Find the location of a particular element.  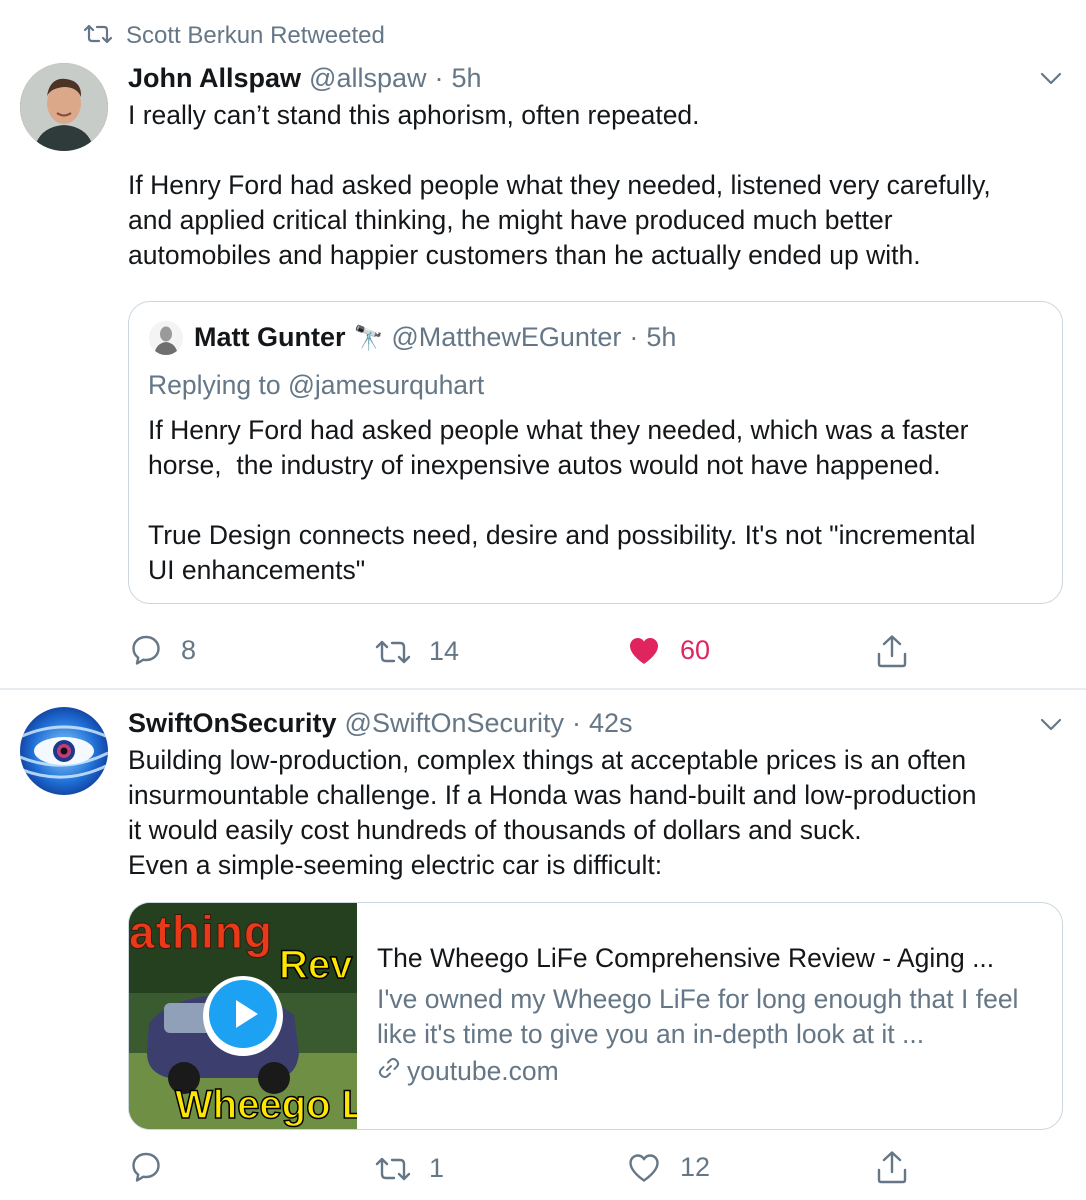

reply-button is located at coordinates (156, 1167).